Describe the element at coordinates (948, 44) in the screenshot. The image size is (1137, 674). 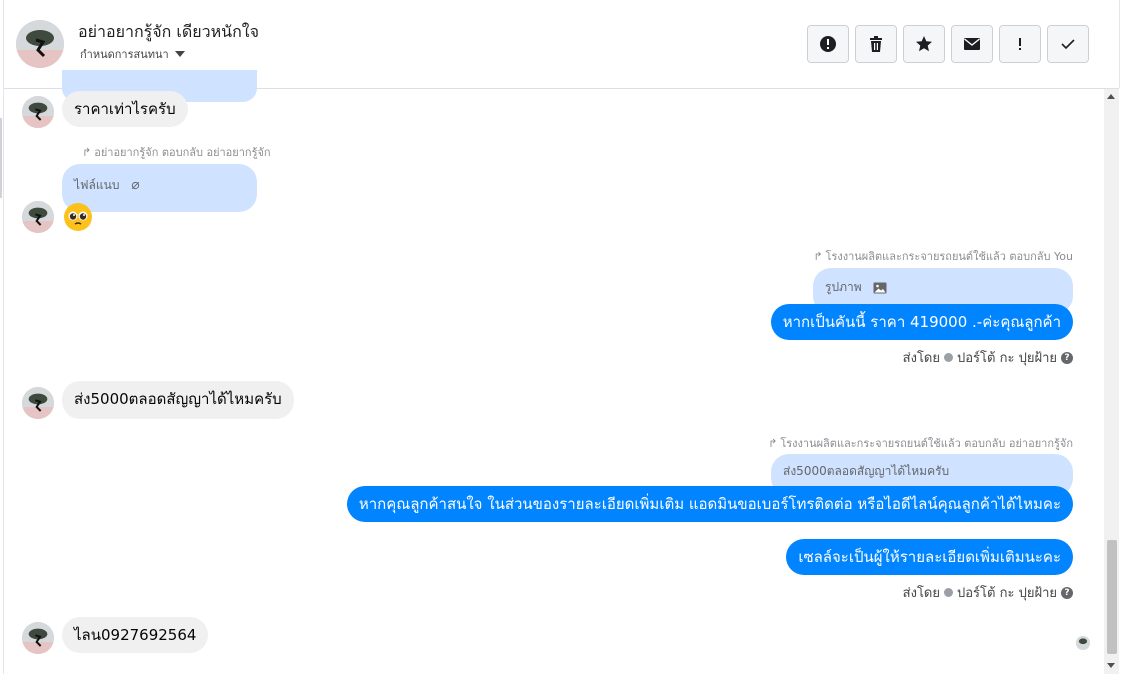
I see `toolbar` at that location.